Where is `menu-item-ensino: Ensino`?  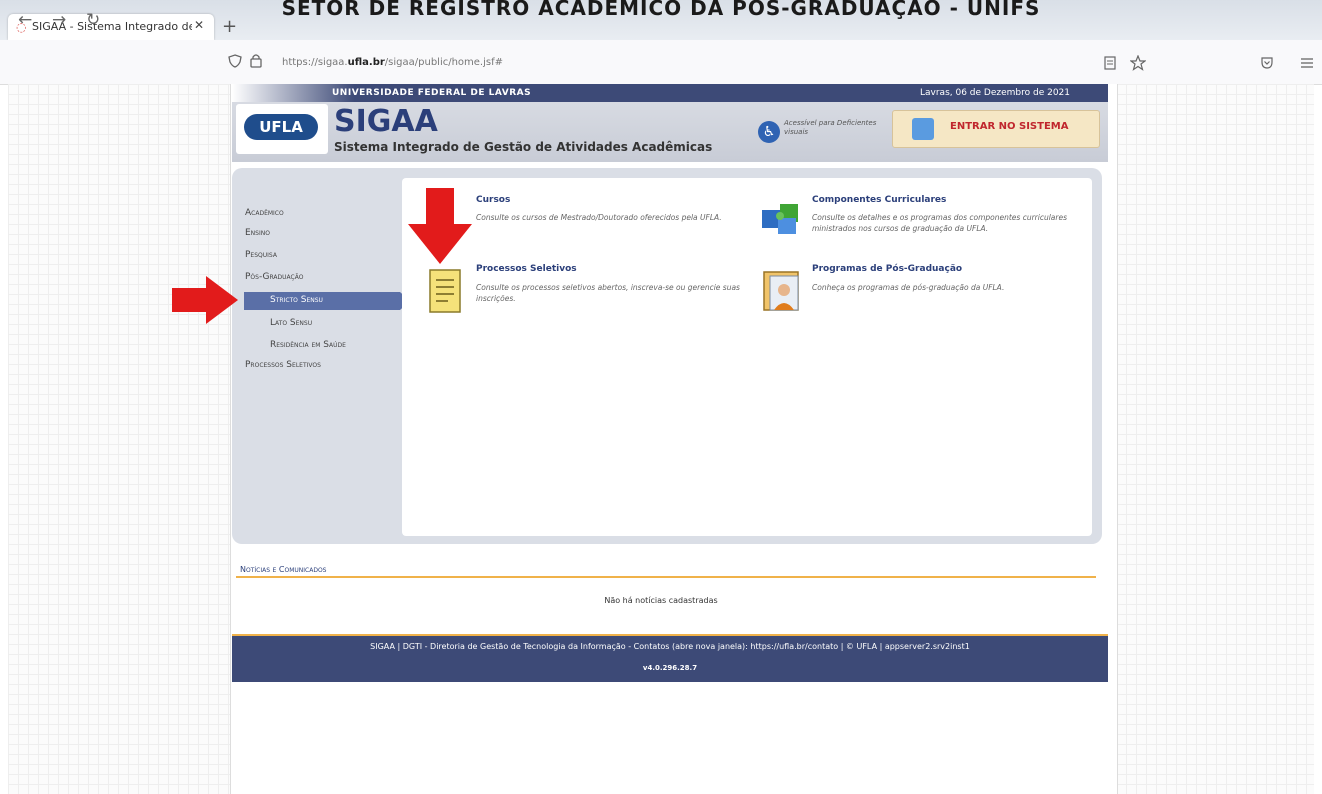 menu-item-ensino: Ensino is located at coordinates (257, 233).